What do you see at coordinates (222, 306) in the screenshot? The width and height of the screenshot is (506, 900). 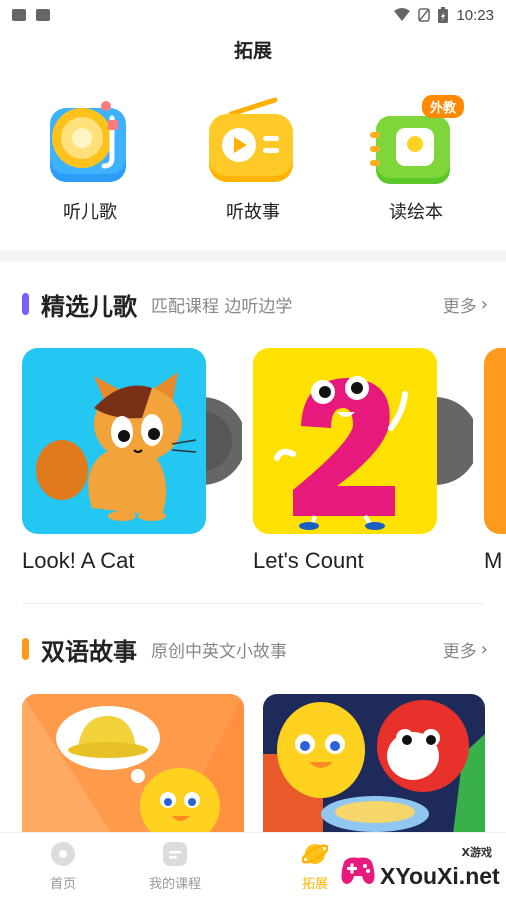 I see `songs-section-subtitle: 匹配课程 边听边学` at bounding box center [222, 306].